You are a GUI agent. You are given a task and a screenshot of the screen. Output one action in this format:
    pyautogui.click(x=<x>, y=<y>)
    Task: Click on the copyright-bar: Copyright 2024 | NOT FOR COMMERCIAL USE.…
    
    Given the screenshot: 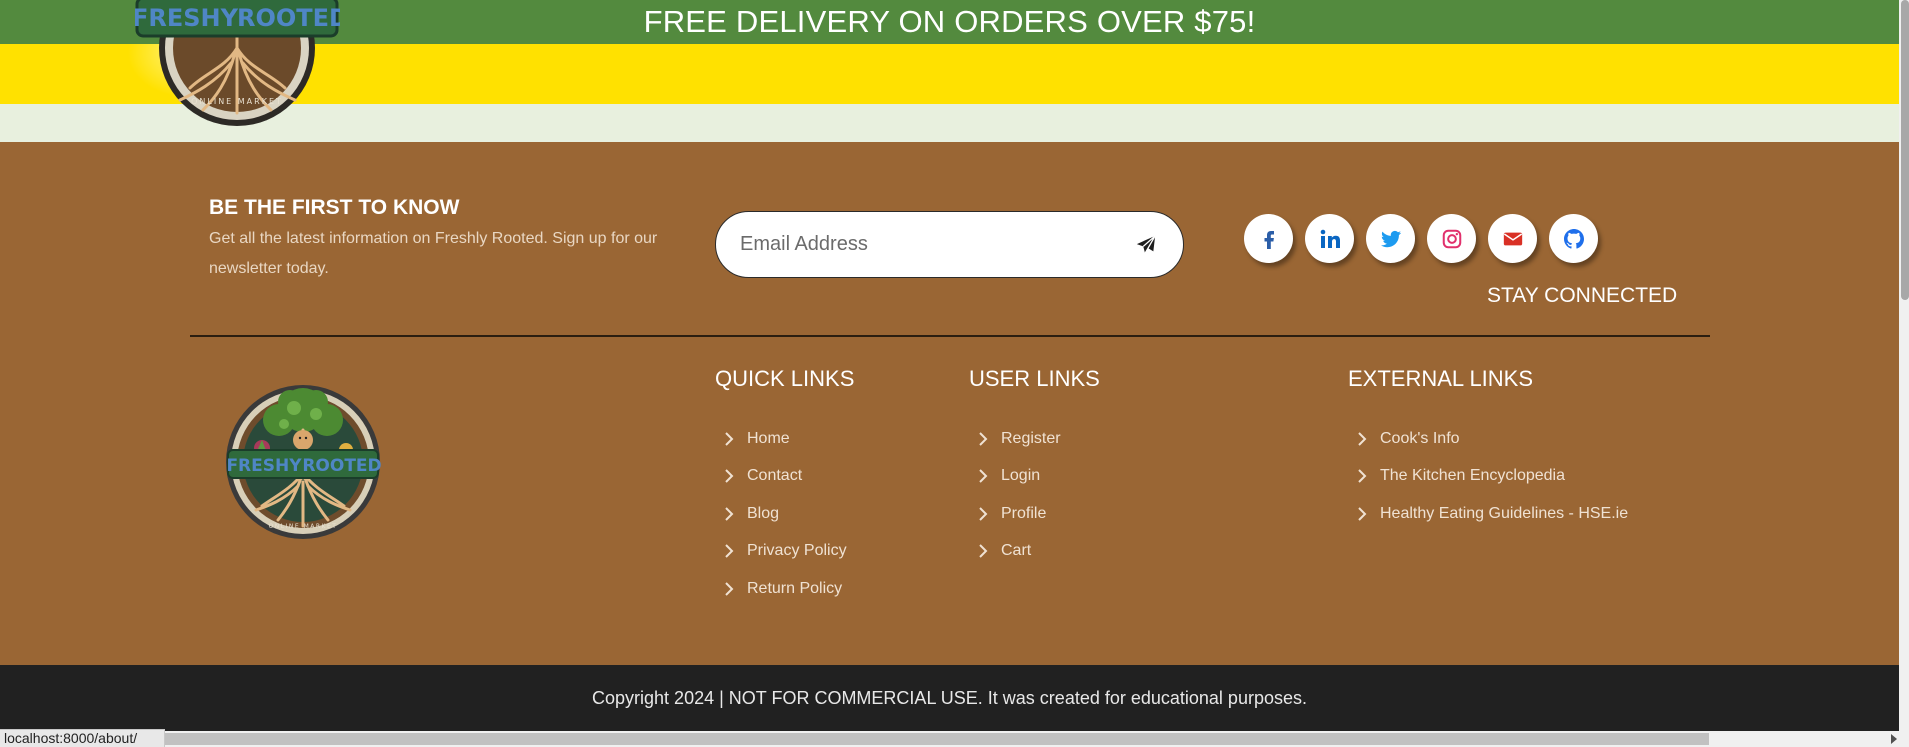 What is the action you would take?
    pyautogui.click(x=949, y=698)
    